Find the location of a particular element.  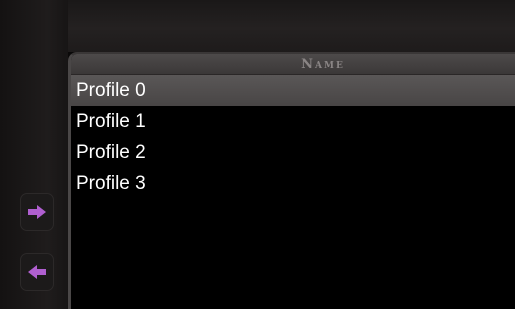

column-header-name: Name is located at coordinates (293, 64).